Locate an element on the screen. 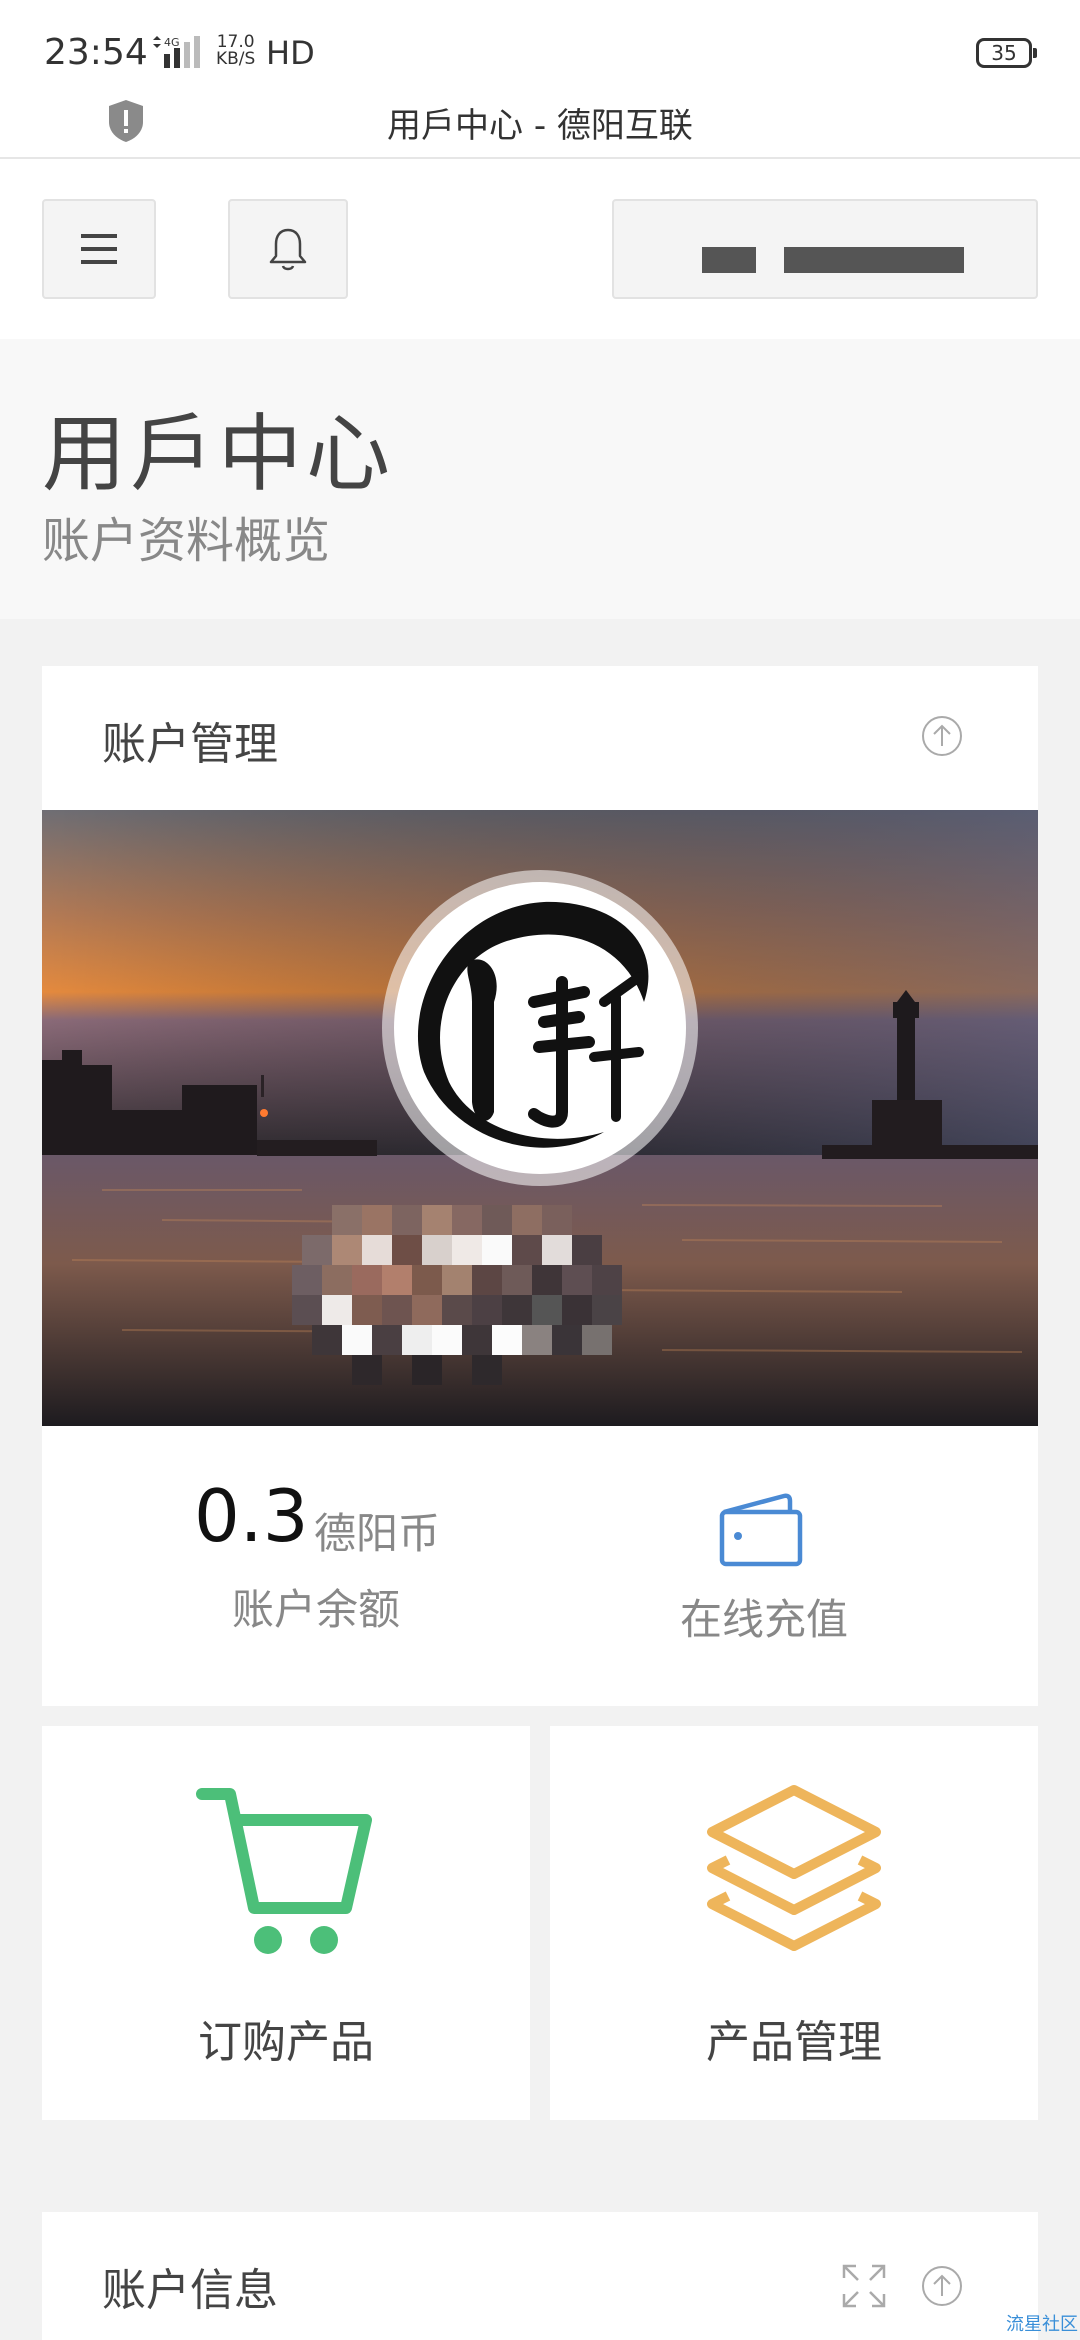  avatar is located at coordinates (540, 1028).